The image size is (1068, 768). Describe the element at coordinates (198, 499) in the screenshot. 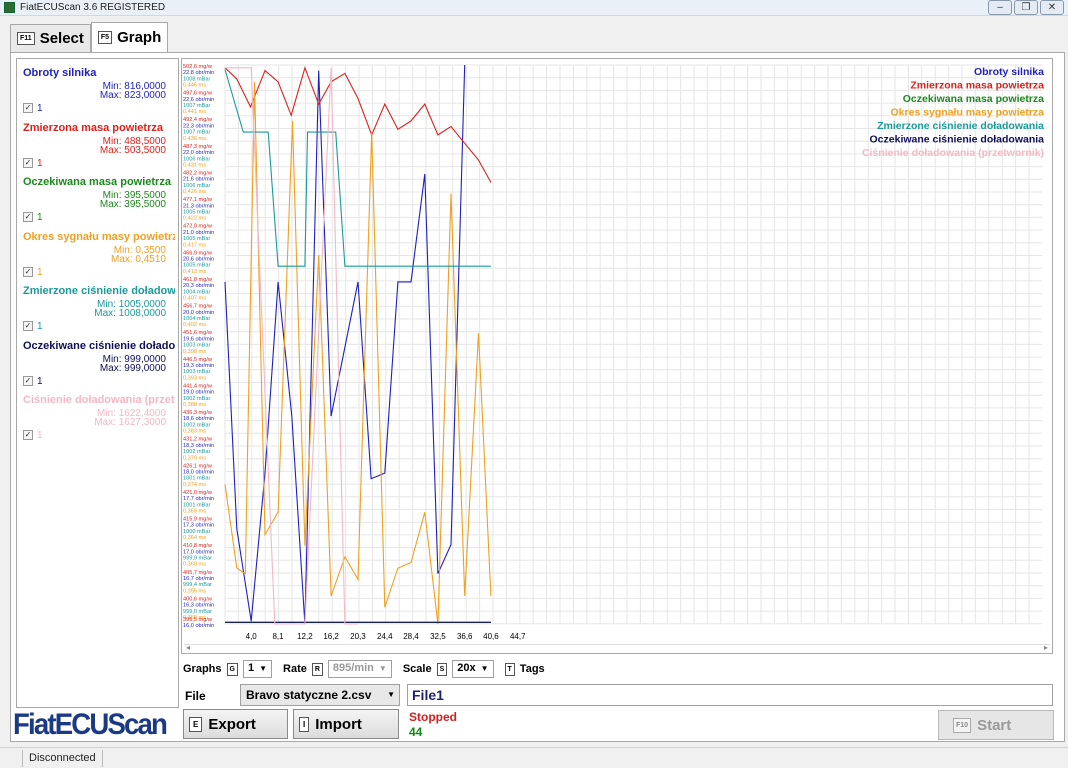

I see `y-tick-label: 17,7 obr/min` at that location.